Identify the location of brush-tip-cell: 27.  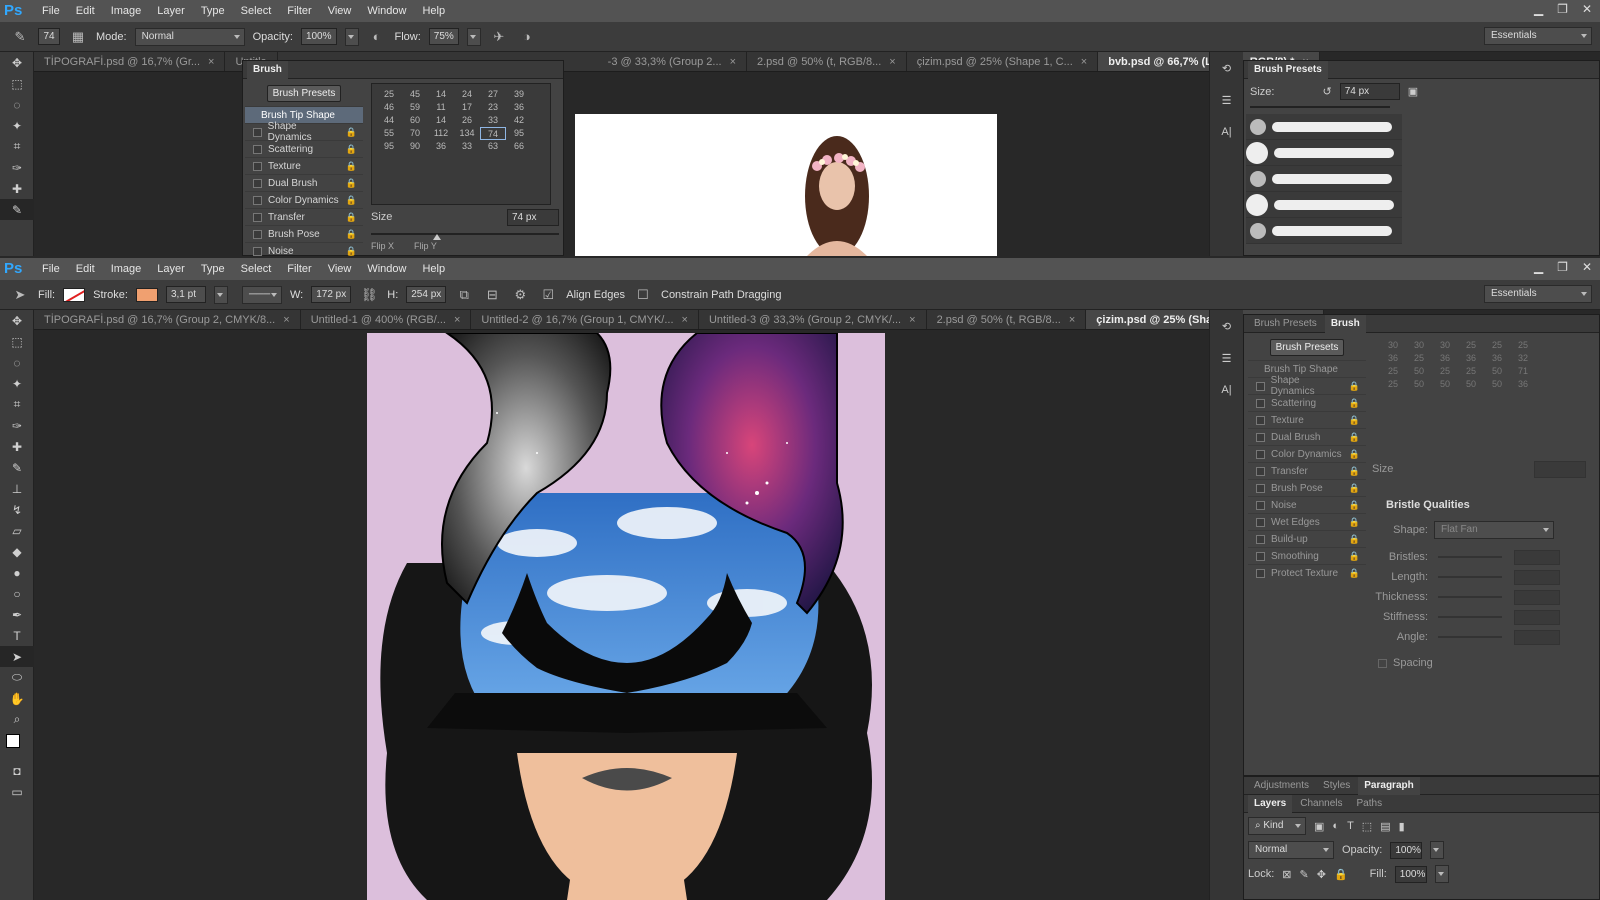
(493, 94).